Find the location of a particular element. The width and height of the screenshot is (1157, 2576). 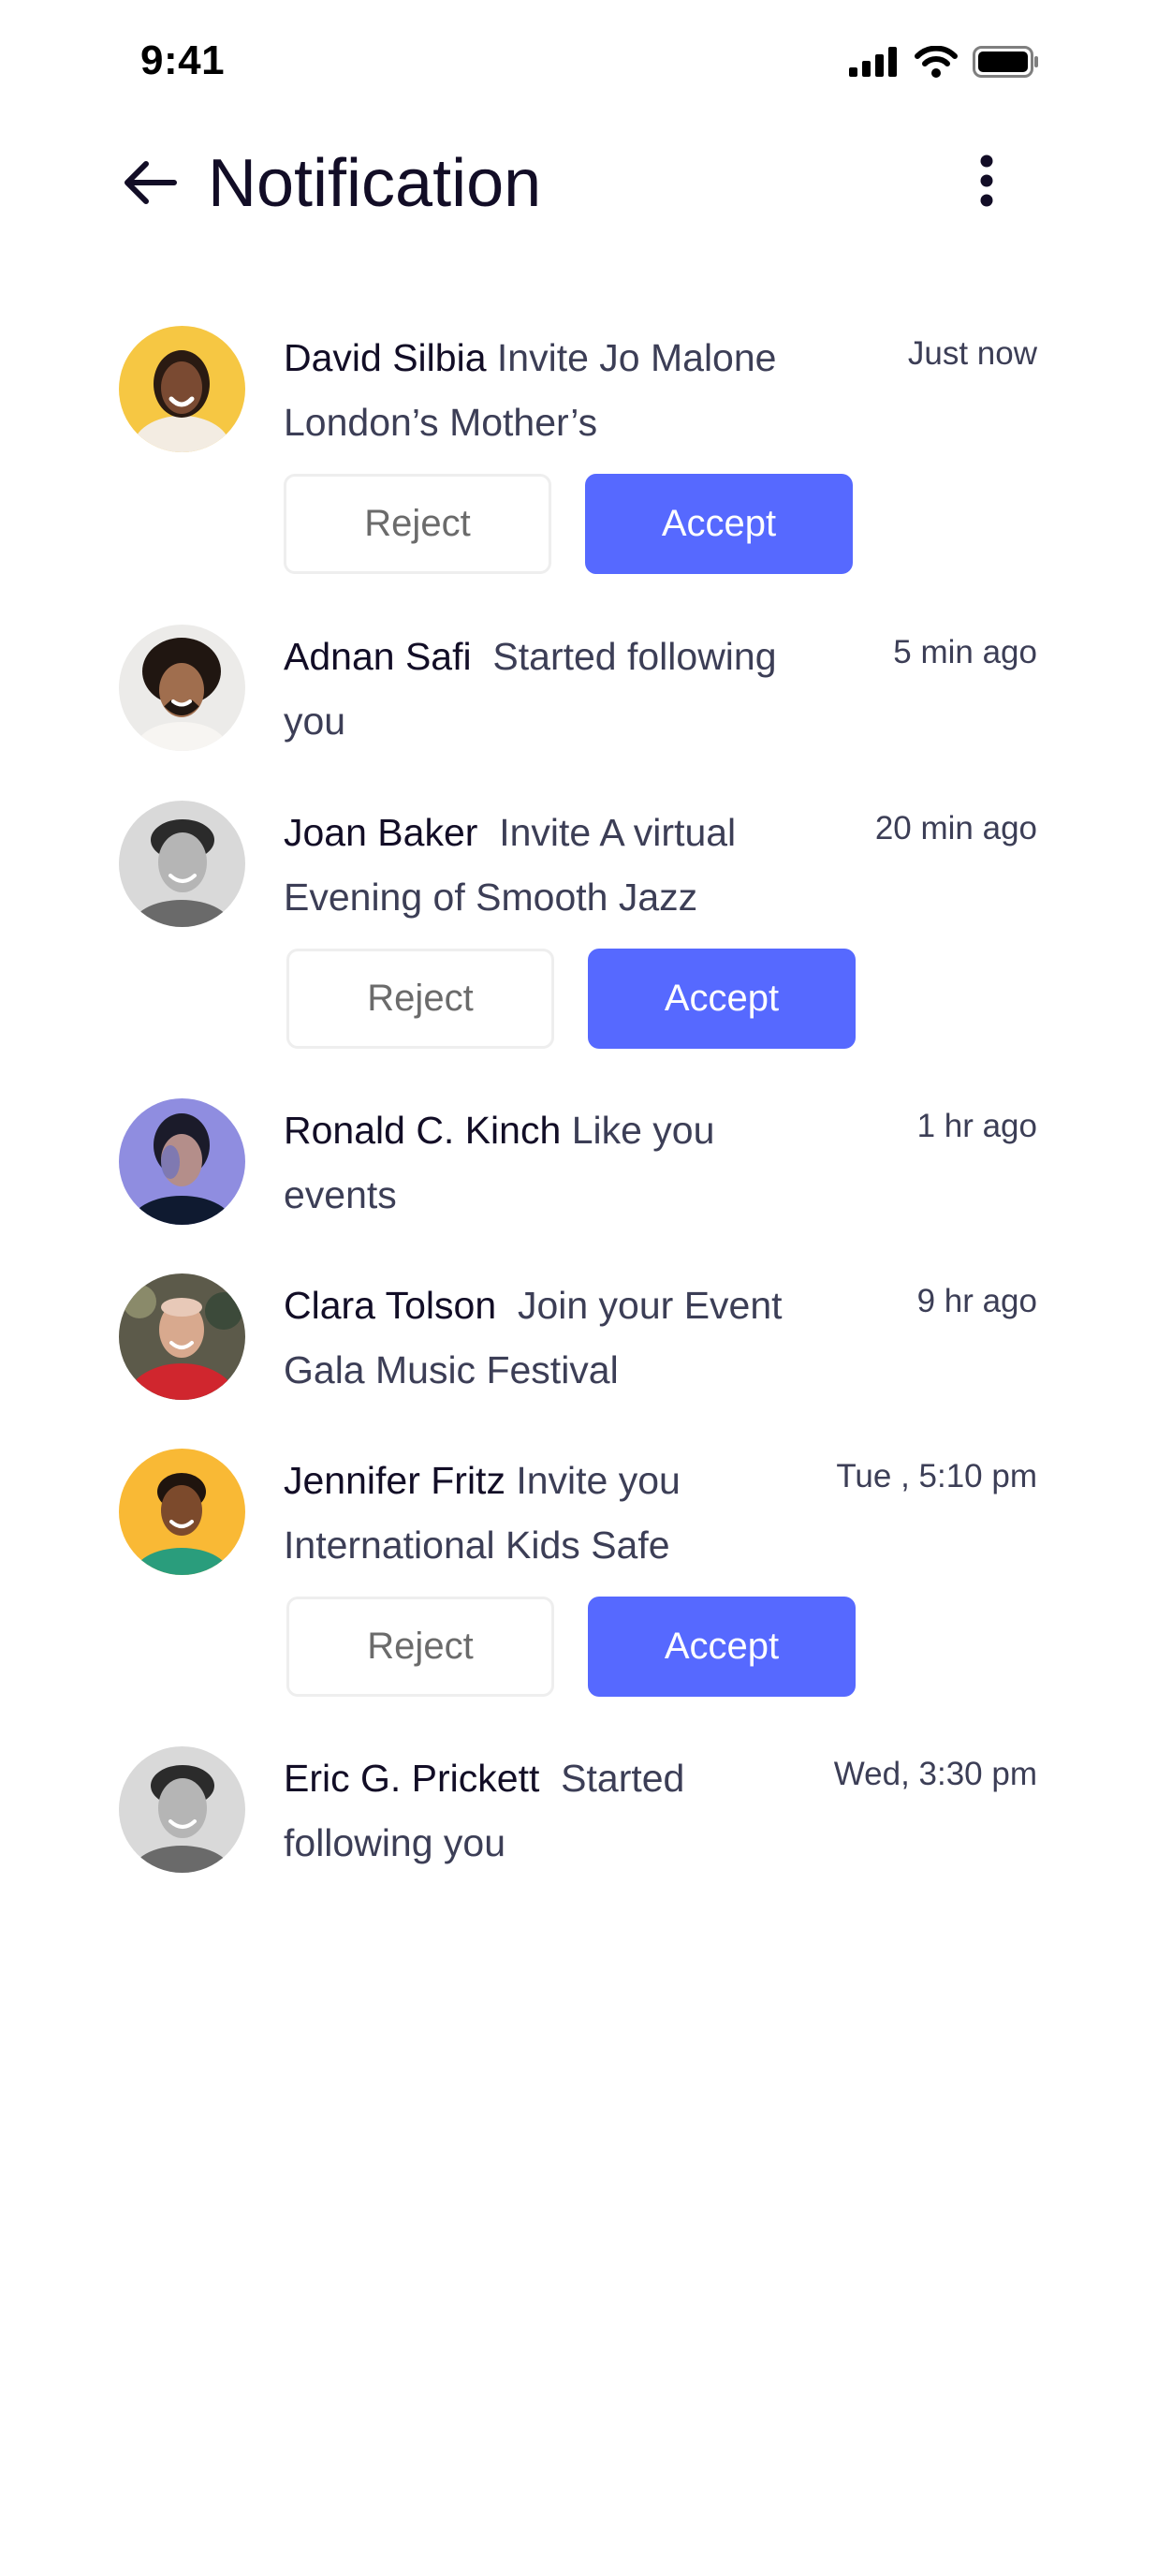

notification-time: 9 hr ago is located at coordinates (976, 1301).